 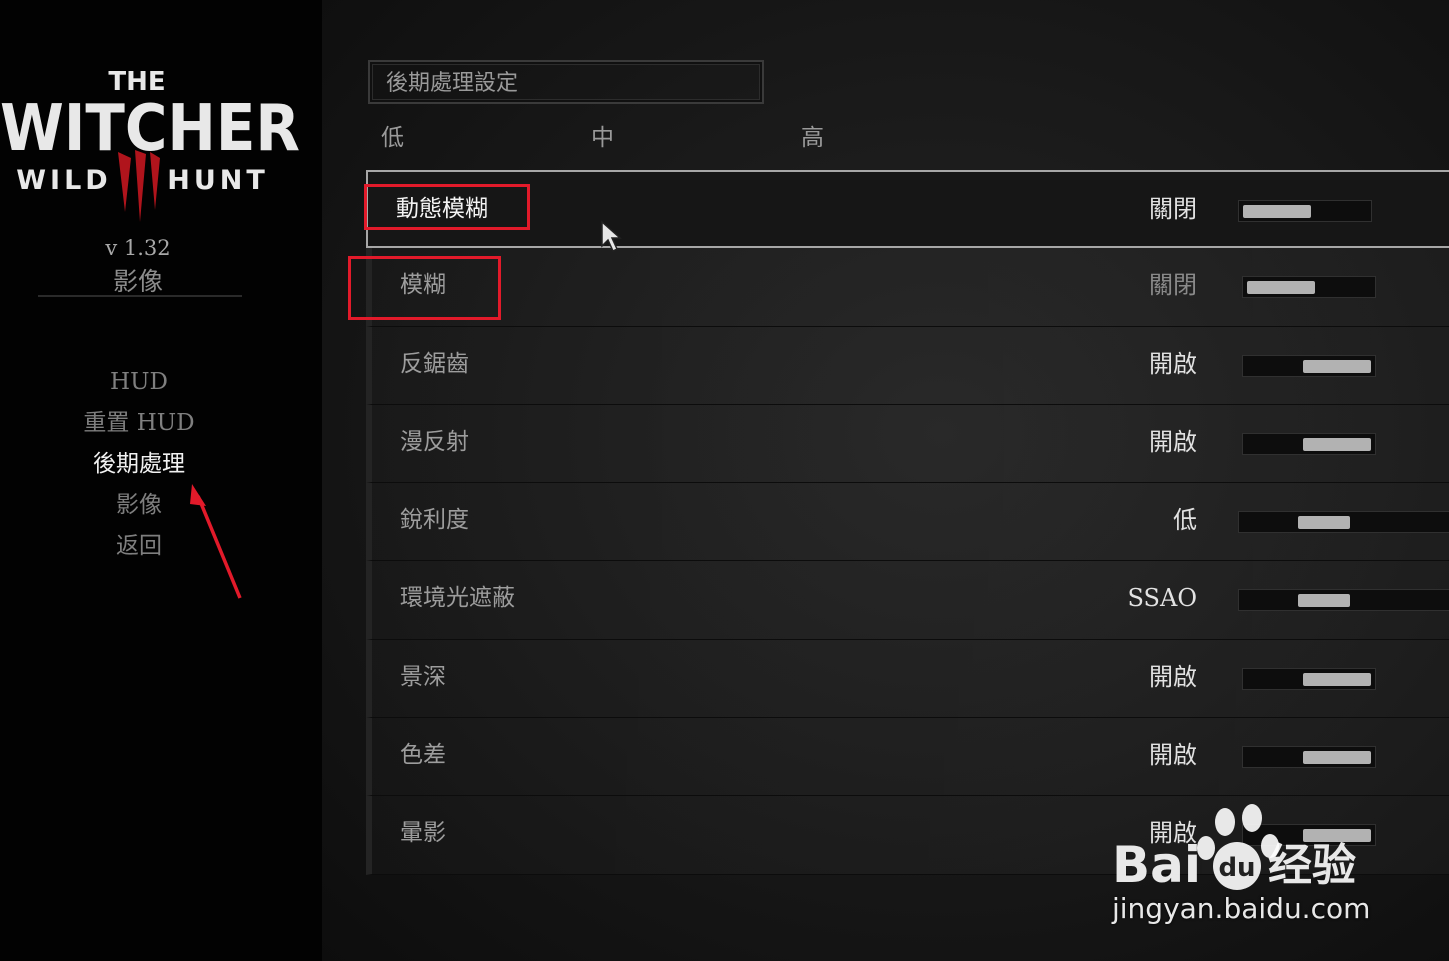 What do you see at coordinates (216, 541) in the screenshot?
I see `annotation-arrow-icon` at bounding box center [216, 541].